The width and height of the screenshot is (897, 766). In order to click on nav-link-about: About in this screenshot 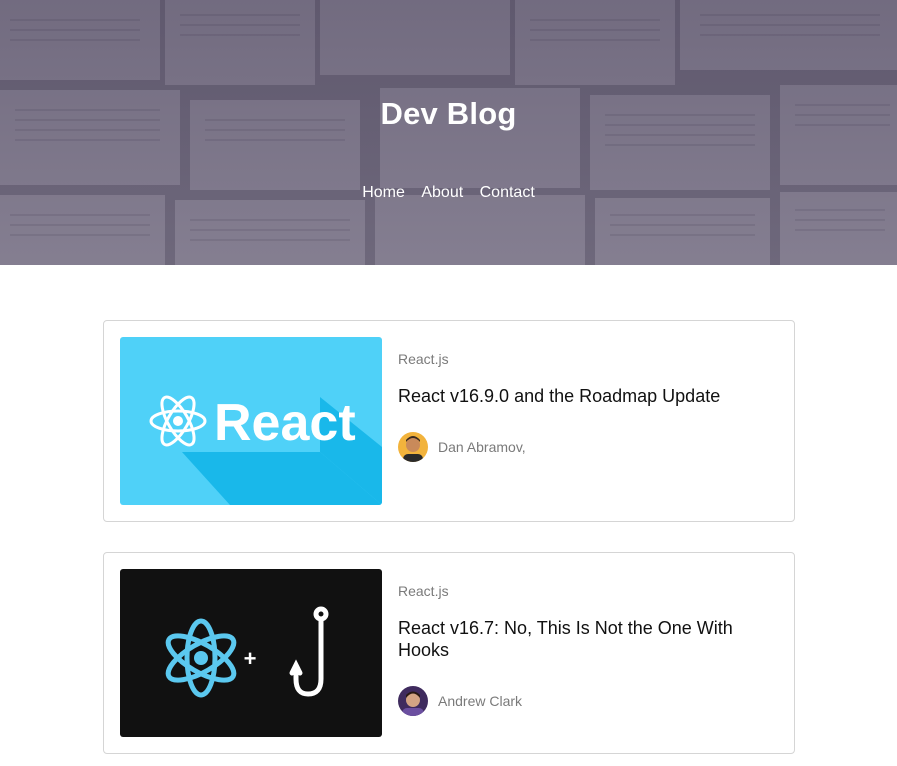, I will do `click(442, 192)`.